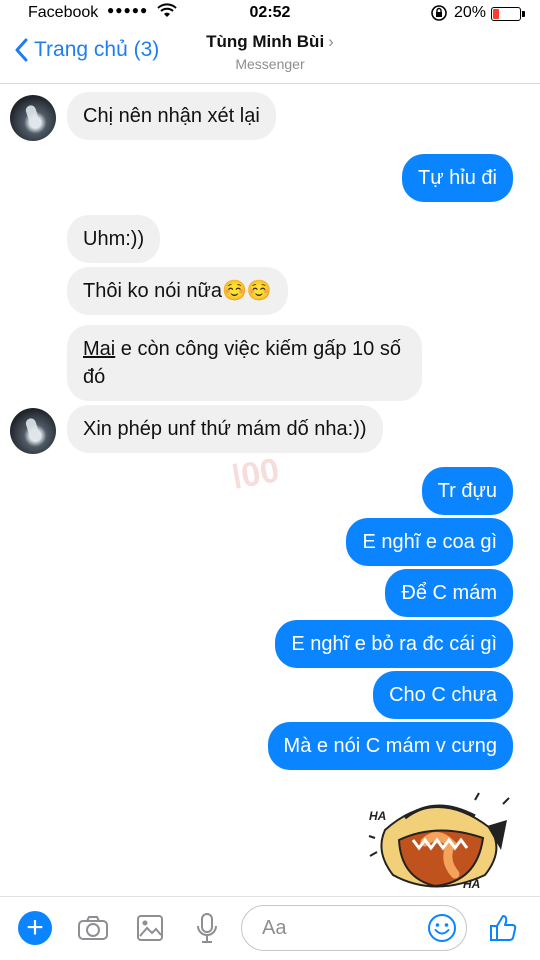  I want to click on status-bar: Facebook ●●●●● 02:52 20%, so click(270, 14).